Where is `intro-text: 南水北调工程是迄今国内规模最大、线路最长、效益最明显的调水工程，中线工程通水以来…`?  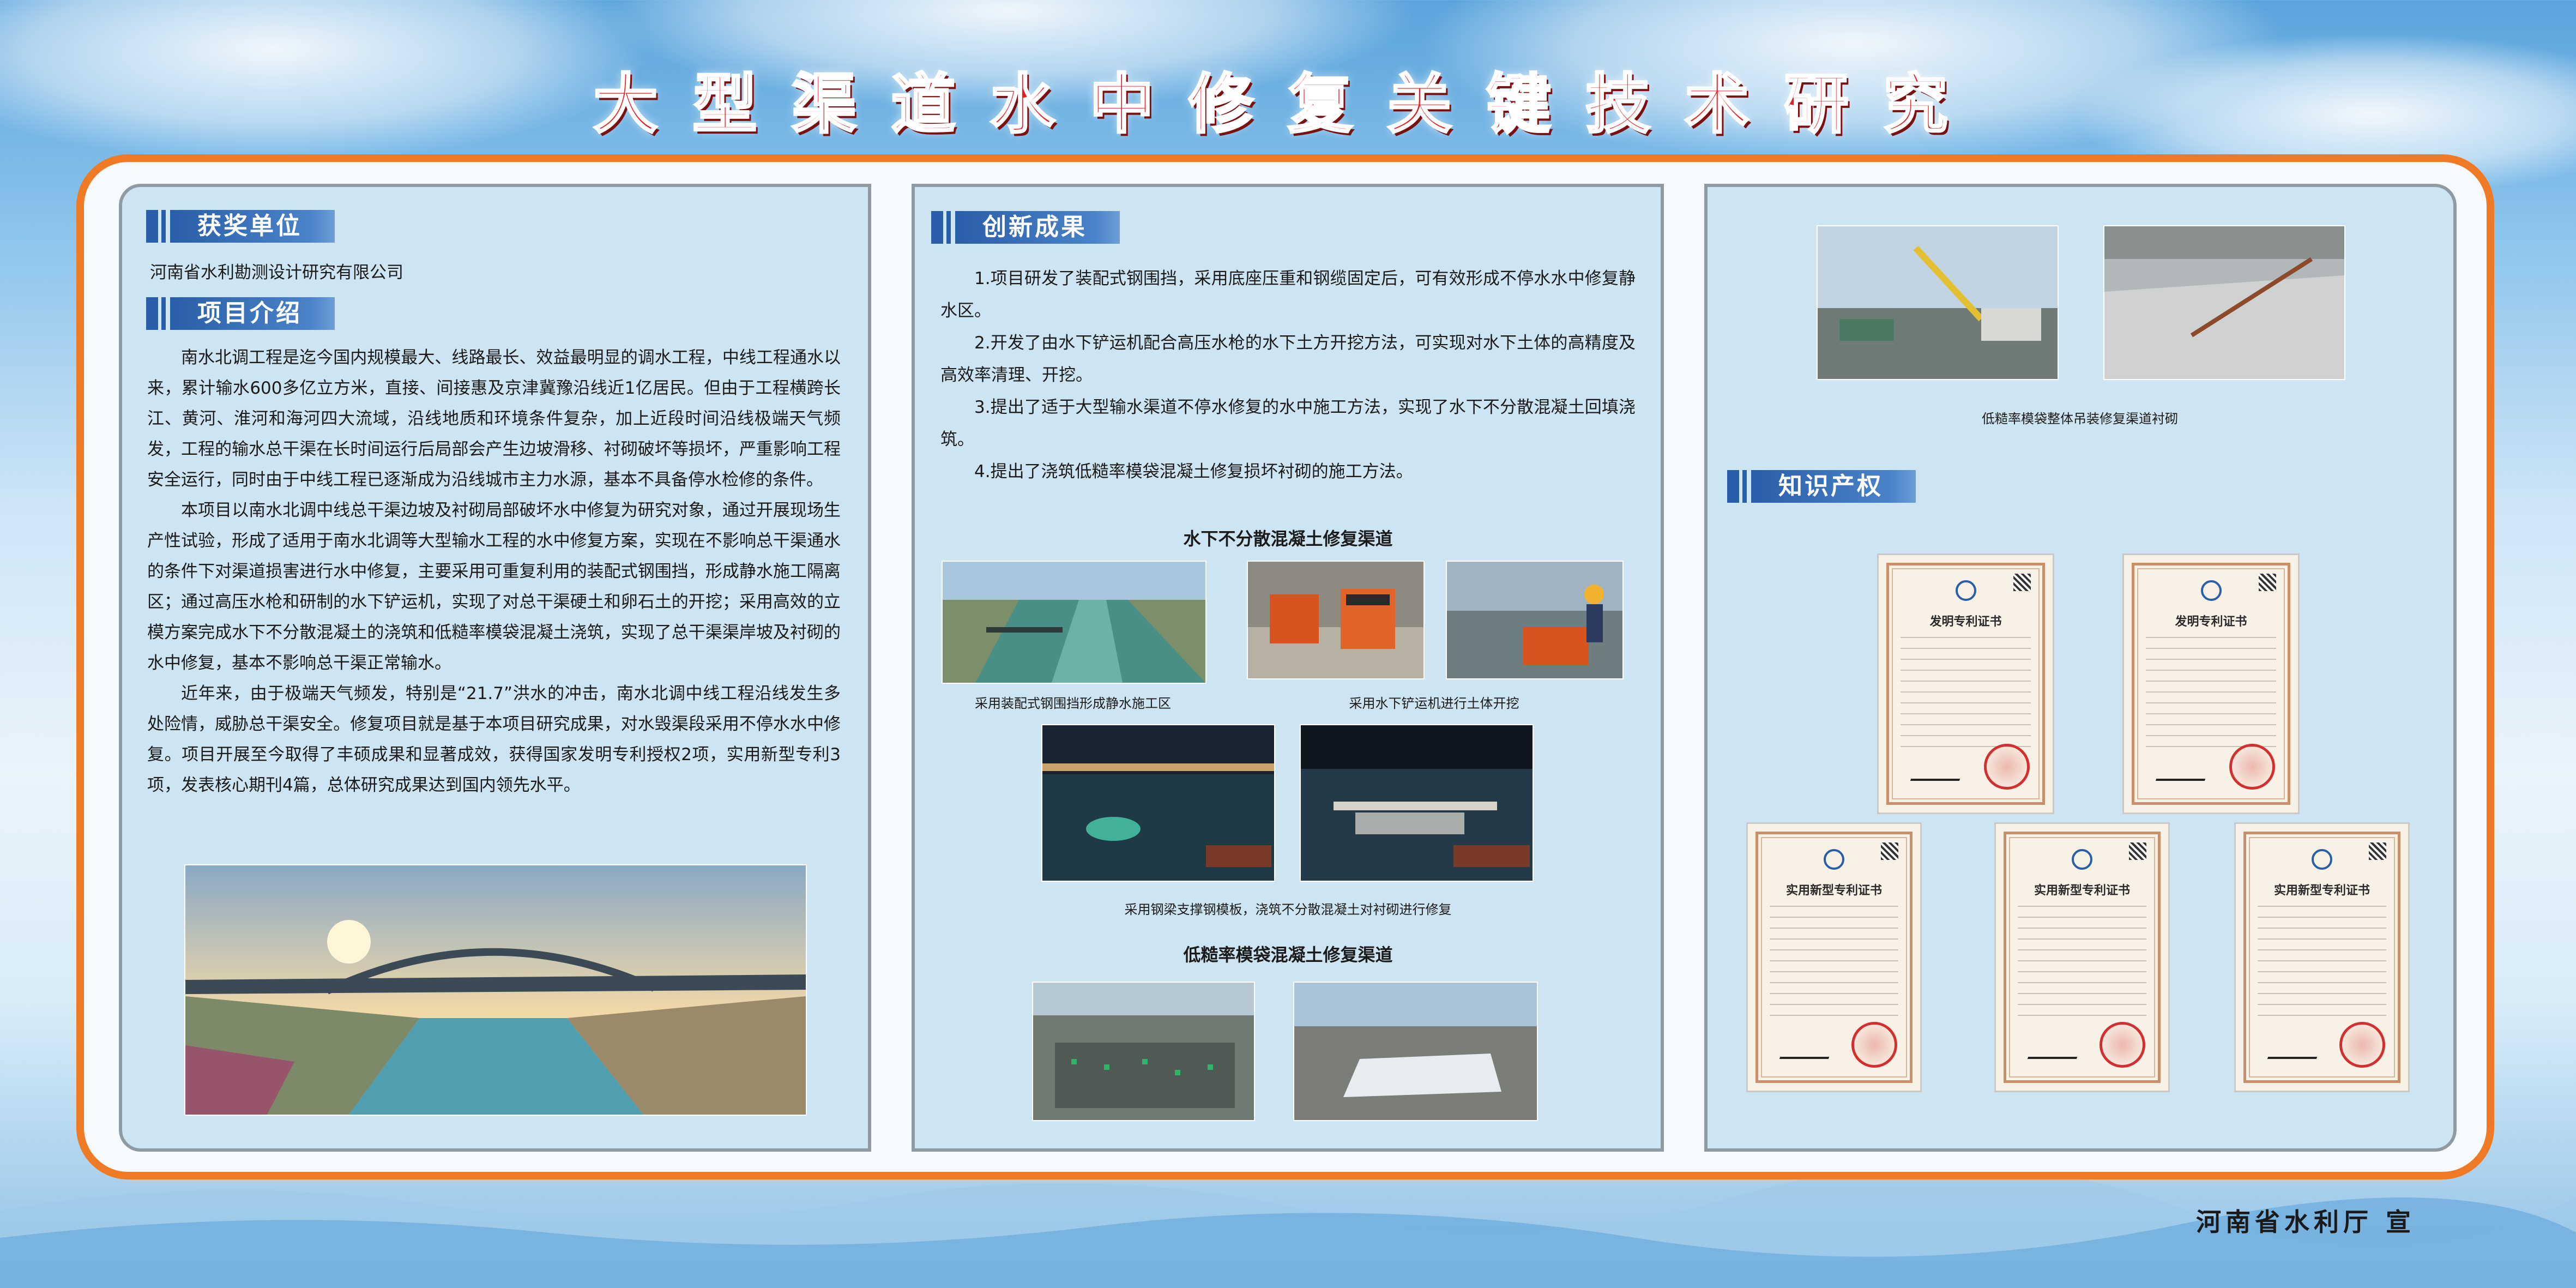 intro-text: 南水北调工程是迄今国内规模最大、线路最长、效益最明显的调水工程，中线工程通水以来… is located at coordinates (494, 571).